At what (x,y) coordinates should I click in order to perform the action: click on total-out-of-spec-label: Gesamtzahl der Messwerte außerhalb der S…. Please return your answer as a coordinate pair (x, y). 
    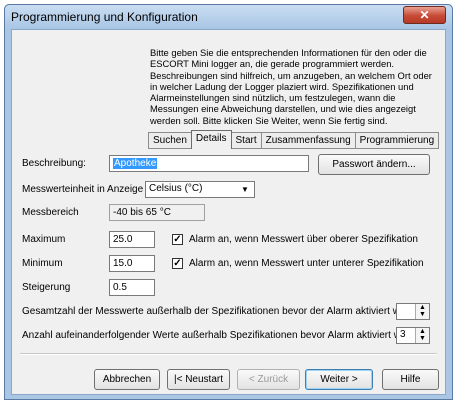
    Looking at the image, I should click on (217, 311).